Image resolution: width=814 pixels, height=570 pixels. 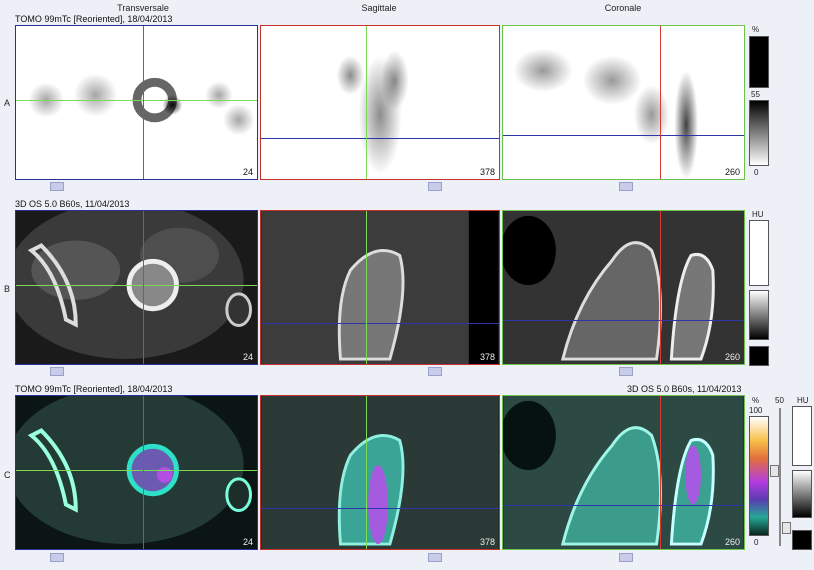 What do you see at coordinates (684, 389) in the screenshot?
I see `row-c-title-right: 3D OS 5.0 B60s, 11/04/2013` at bounding box center [684, 389].